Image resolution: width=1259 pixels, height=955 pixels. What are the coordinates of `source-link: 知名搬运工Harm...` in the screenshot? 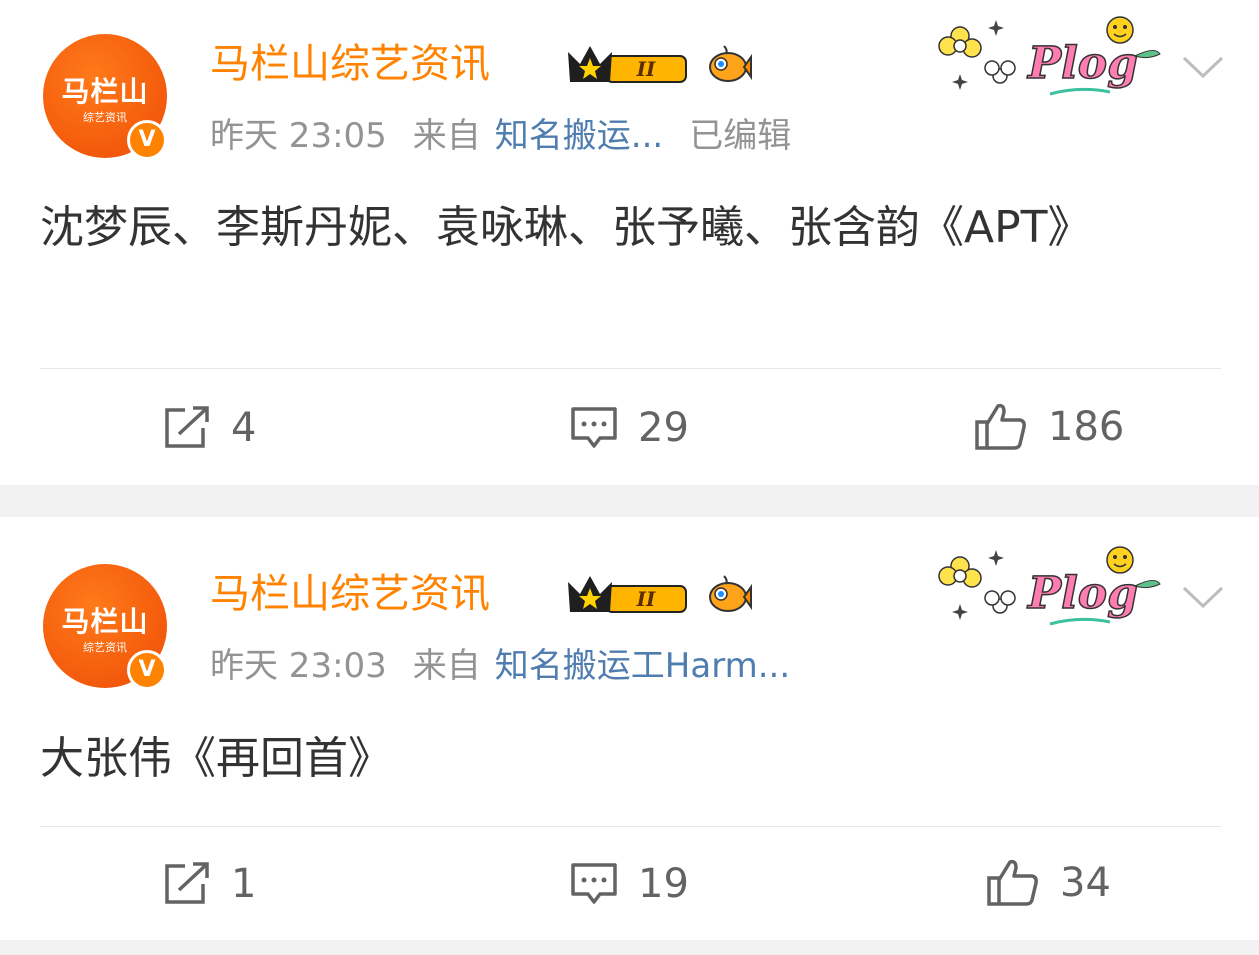 It's located at (642, 666).